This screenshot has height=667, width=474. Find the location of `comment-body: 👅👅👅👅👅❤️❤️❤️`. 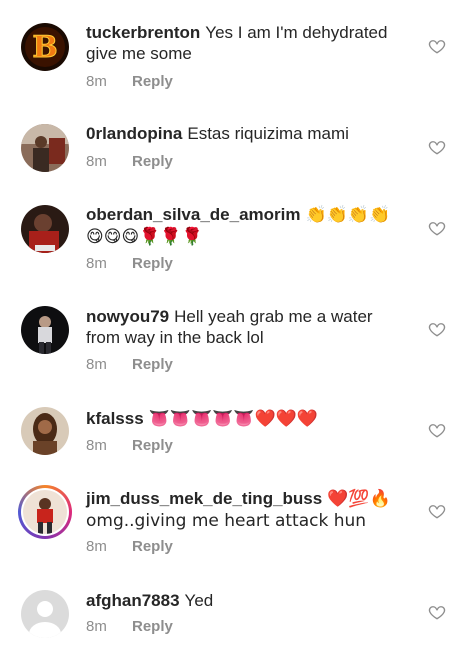

comment-body: 👅👅👅👅👅❤️❤️❤️ is located at coordinates (233, 419).